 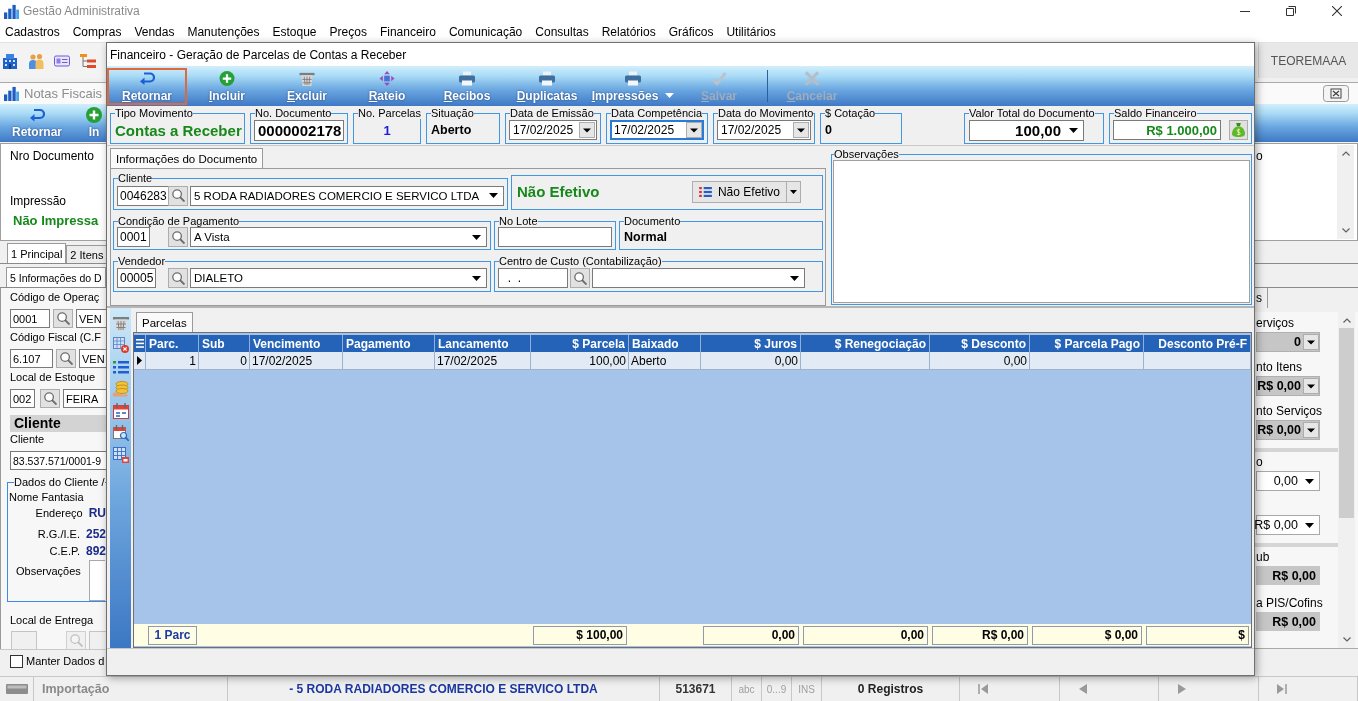 I want to click on restore-icon, so click(x=1291, y=11).